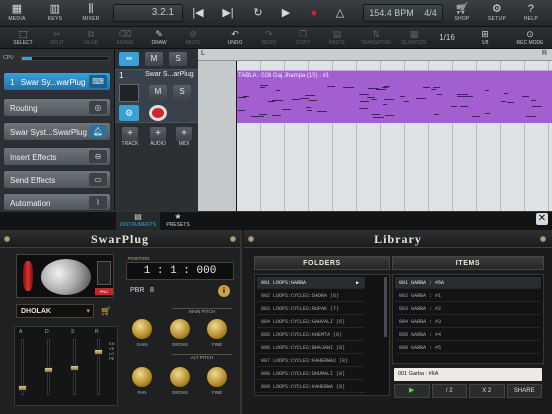  What do you see at coordinates (375, 55) in the screenshot?
I see `timeline-ruler: L R` at bounding box center [375, 55].